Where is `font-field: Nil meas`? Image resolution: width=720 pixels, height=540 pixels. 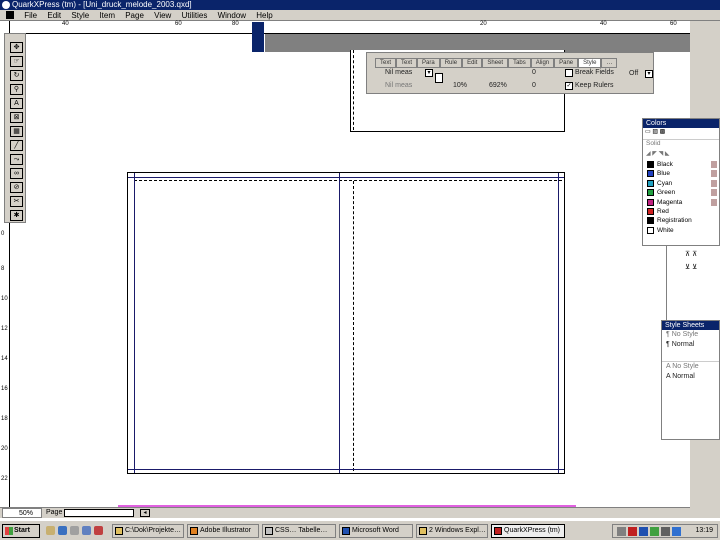
font-field: Nil meas is located at coordinates (398, 72).